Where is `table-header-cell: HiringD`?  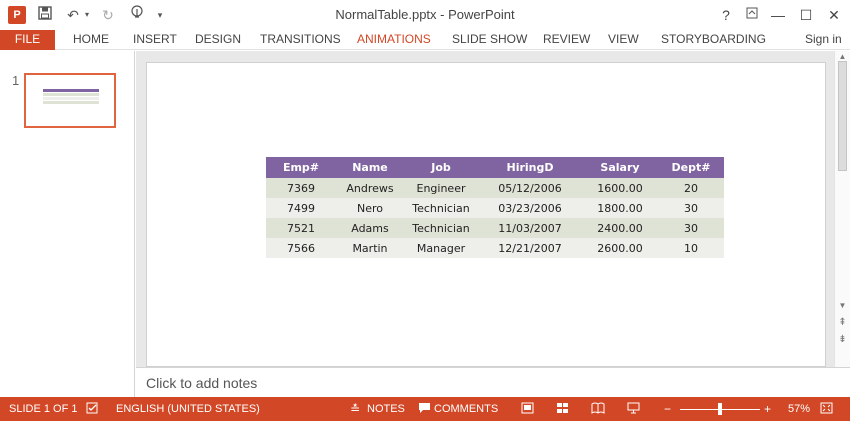 table-header-cell: HiringD is located at coordinates (530, 167).